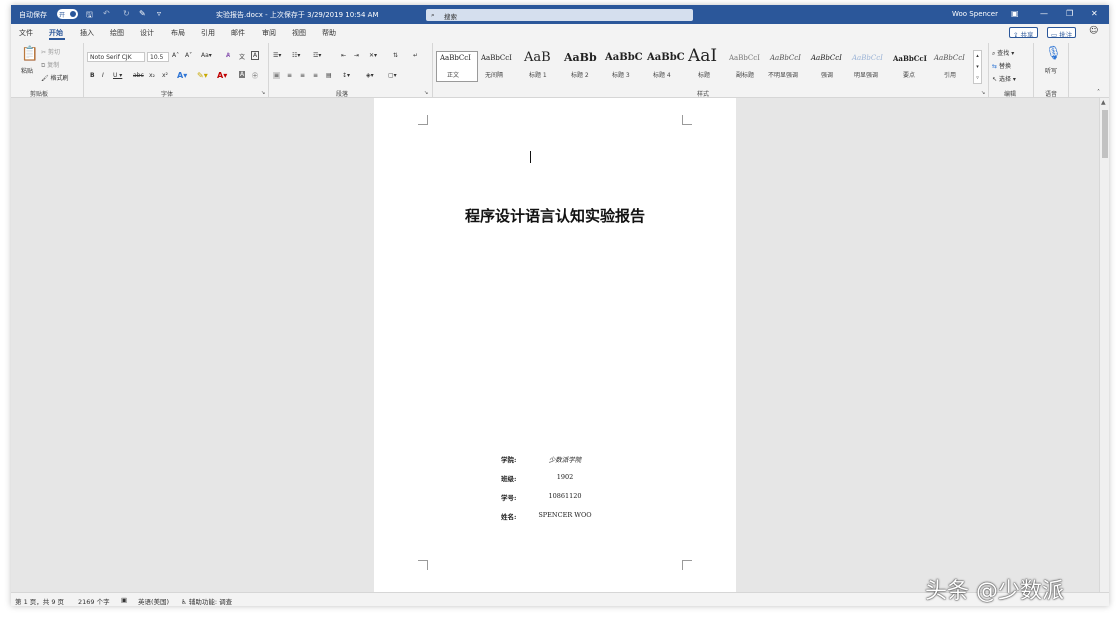  Describe the element at coordinates (222, 75) in the screenshot. I see `font-color-icon: A▾` at that location.